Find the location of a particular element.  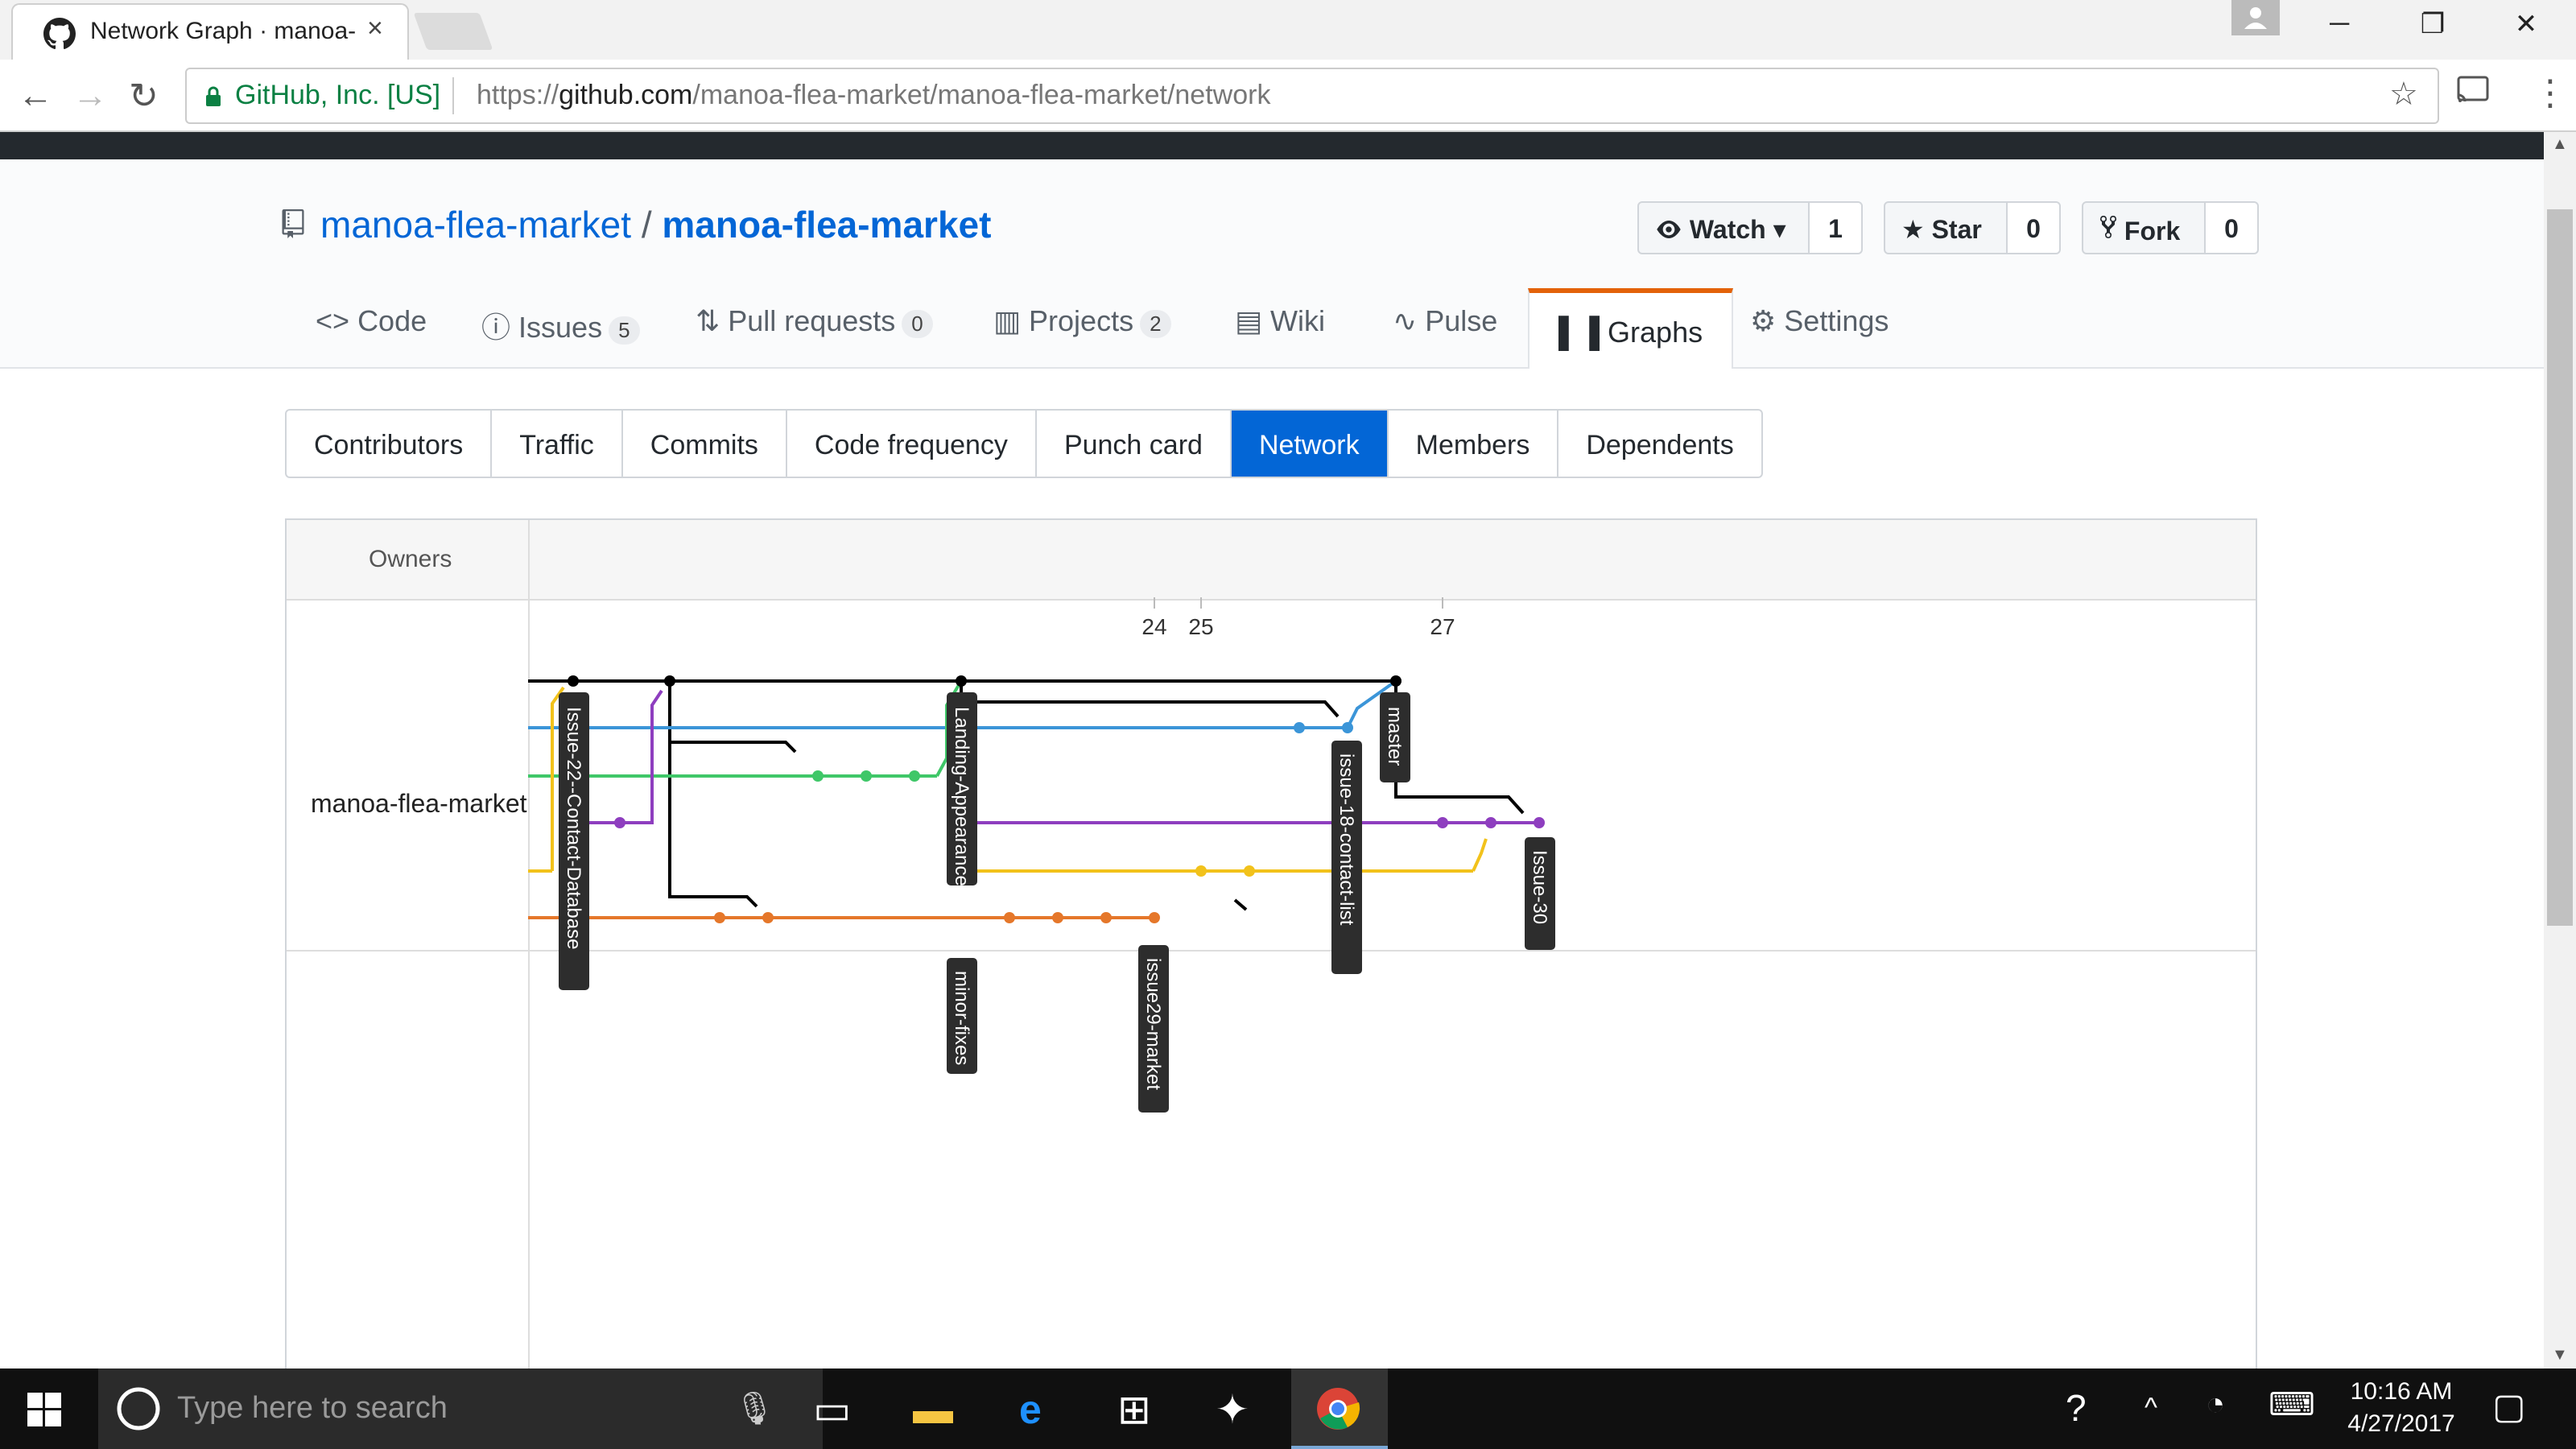

chrome-menu-icon: ⋮ is located at coordinates (2550, 93).